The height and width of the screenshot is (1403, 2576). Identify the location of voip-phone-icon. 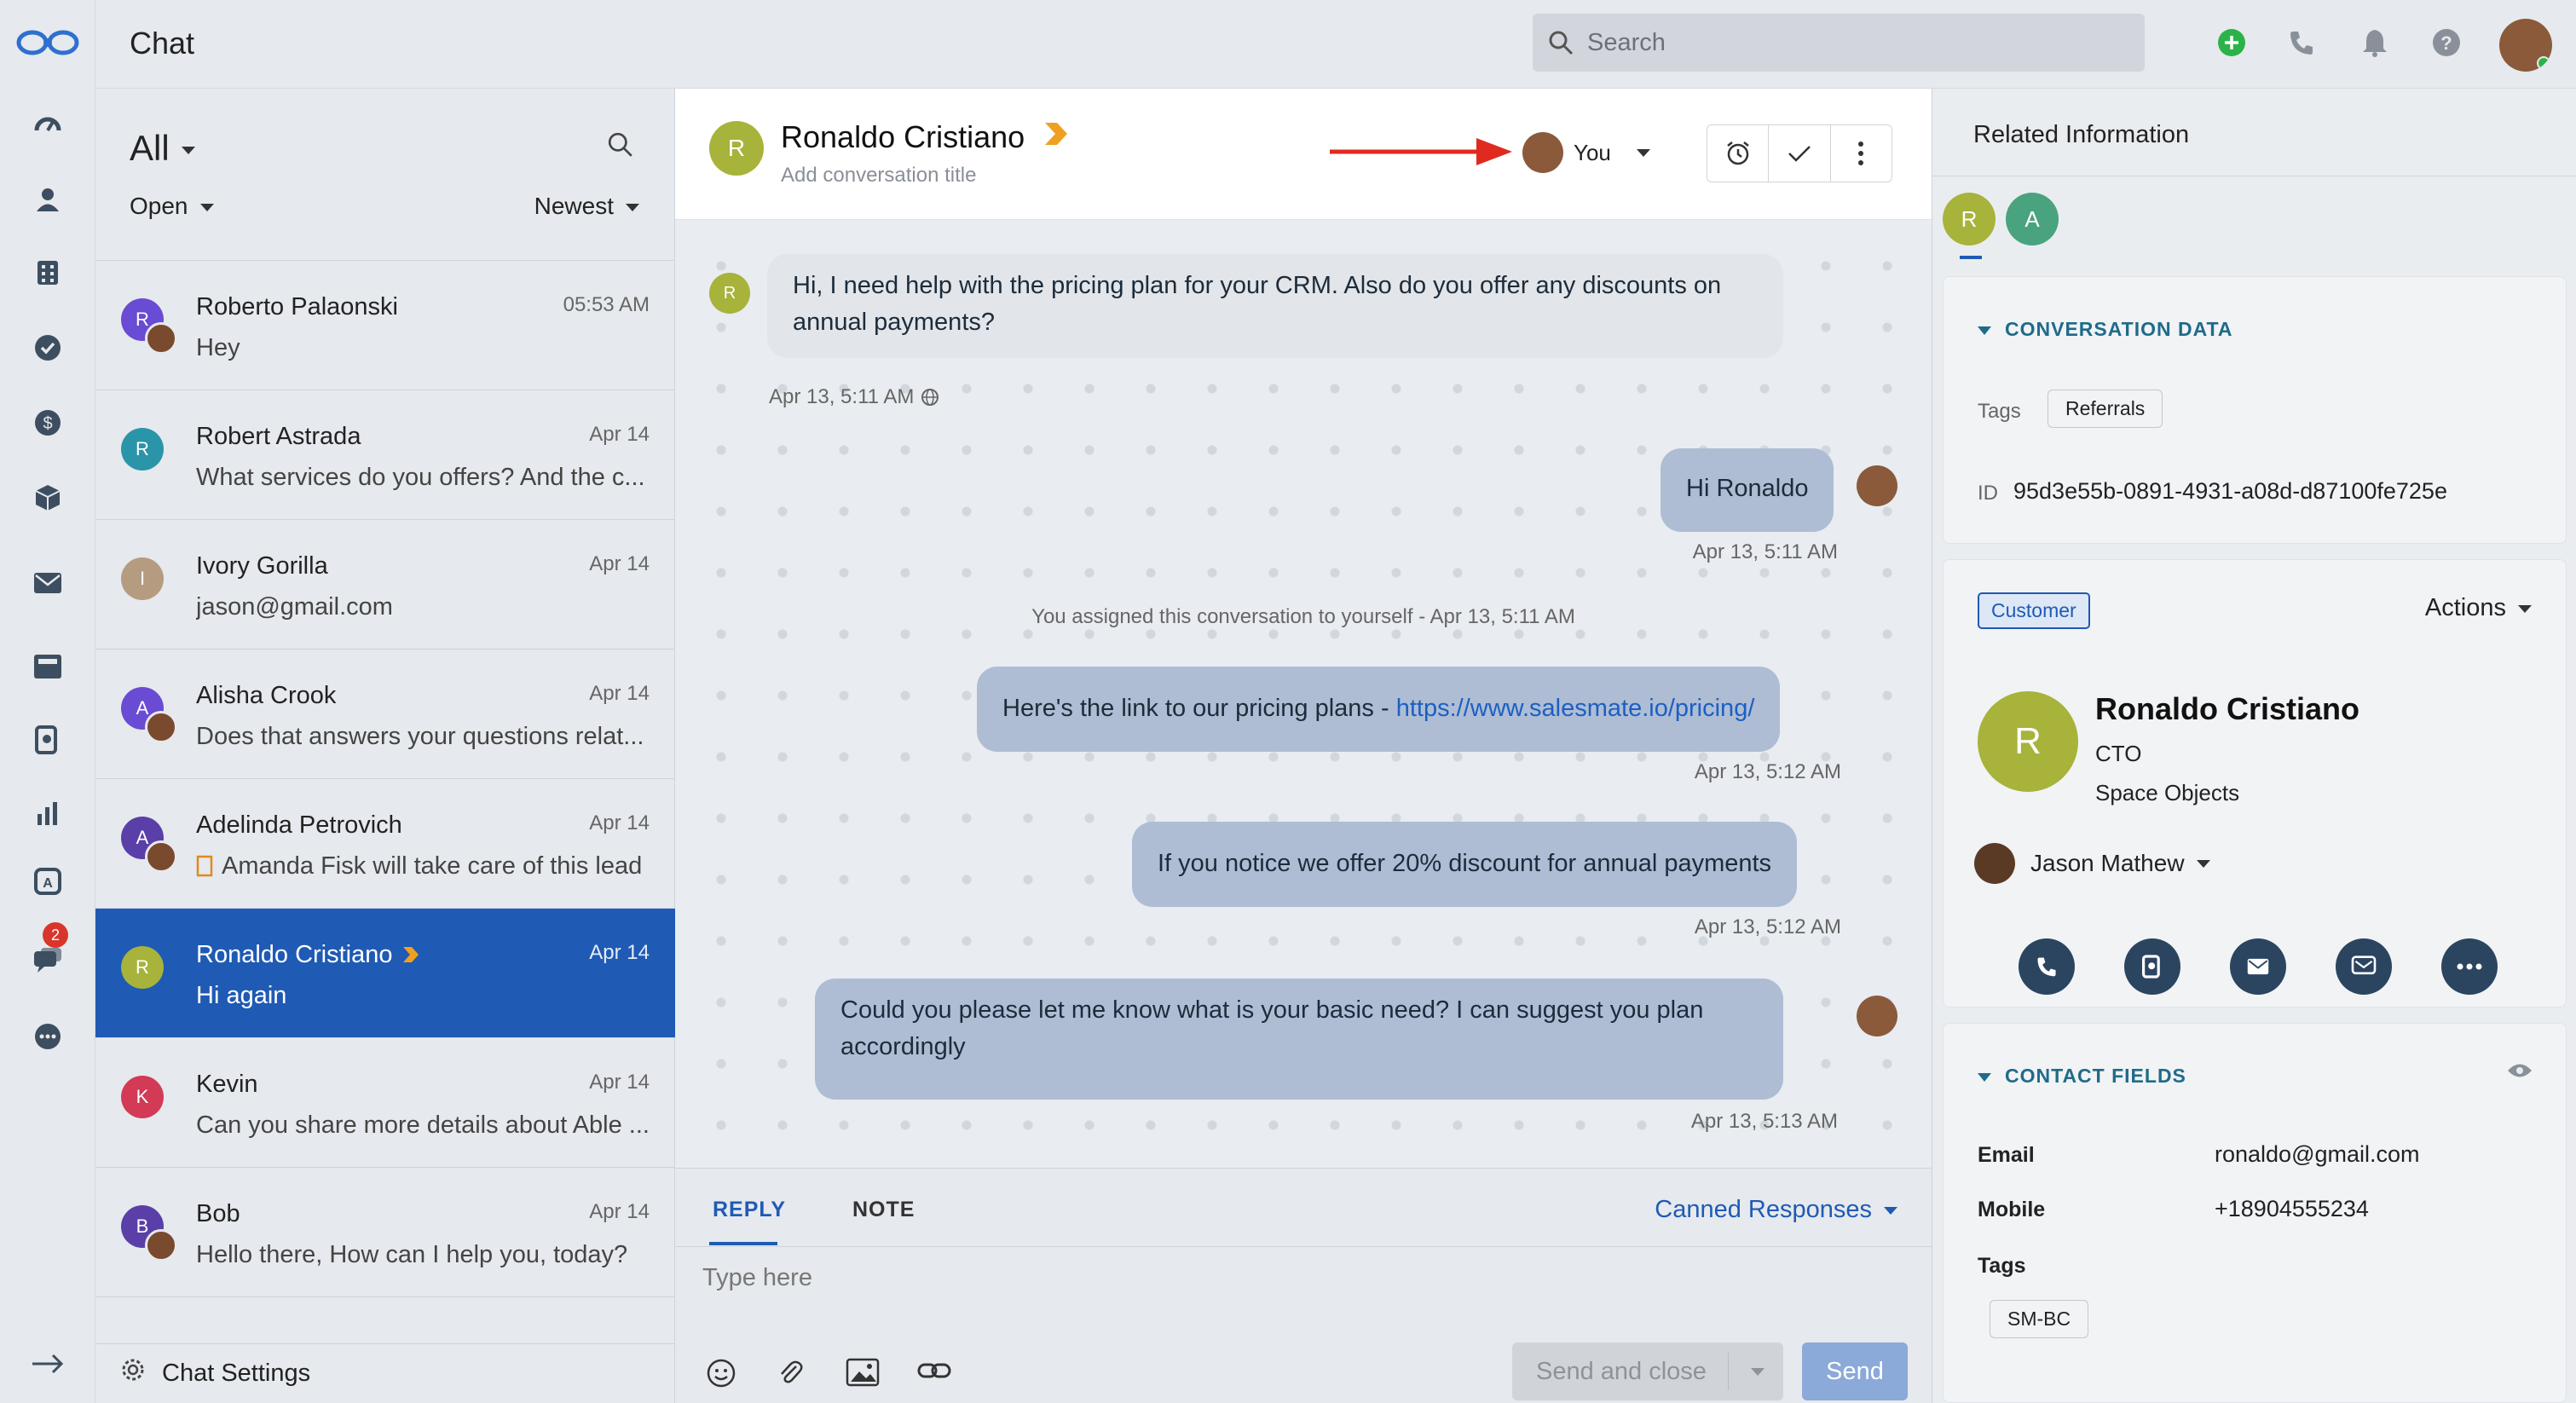
(47, 740).